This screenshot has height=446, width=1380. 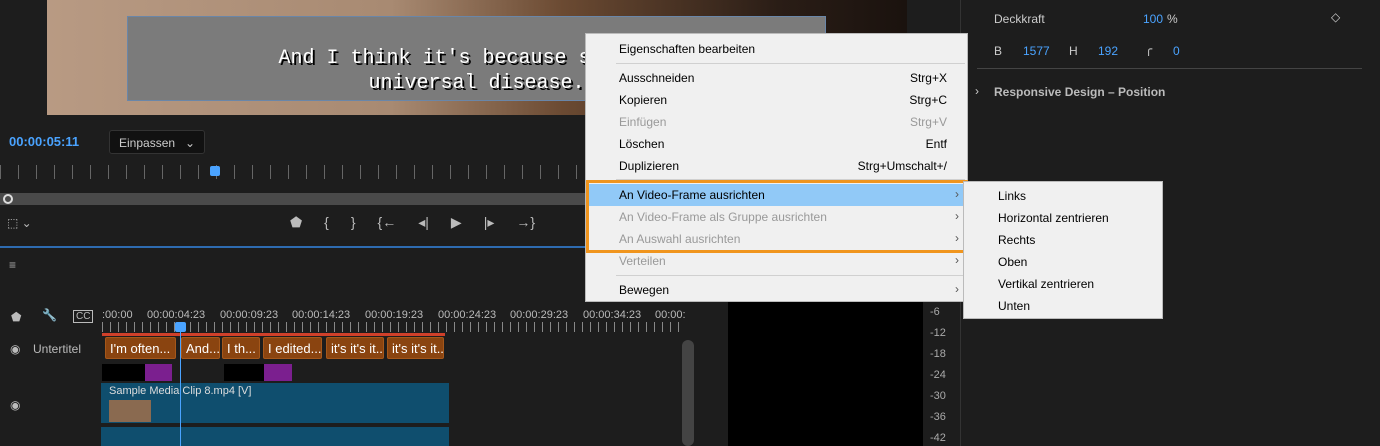 I want to click on menu-item-cut: Ausschneiden Strg+X, so click(x=776, y=78).